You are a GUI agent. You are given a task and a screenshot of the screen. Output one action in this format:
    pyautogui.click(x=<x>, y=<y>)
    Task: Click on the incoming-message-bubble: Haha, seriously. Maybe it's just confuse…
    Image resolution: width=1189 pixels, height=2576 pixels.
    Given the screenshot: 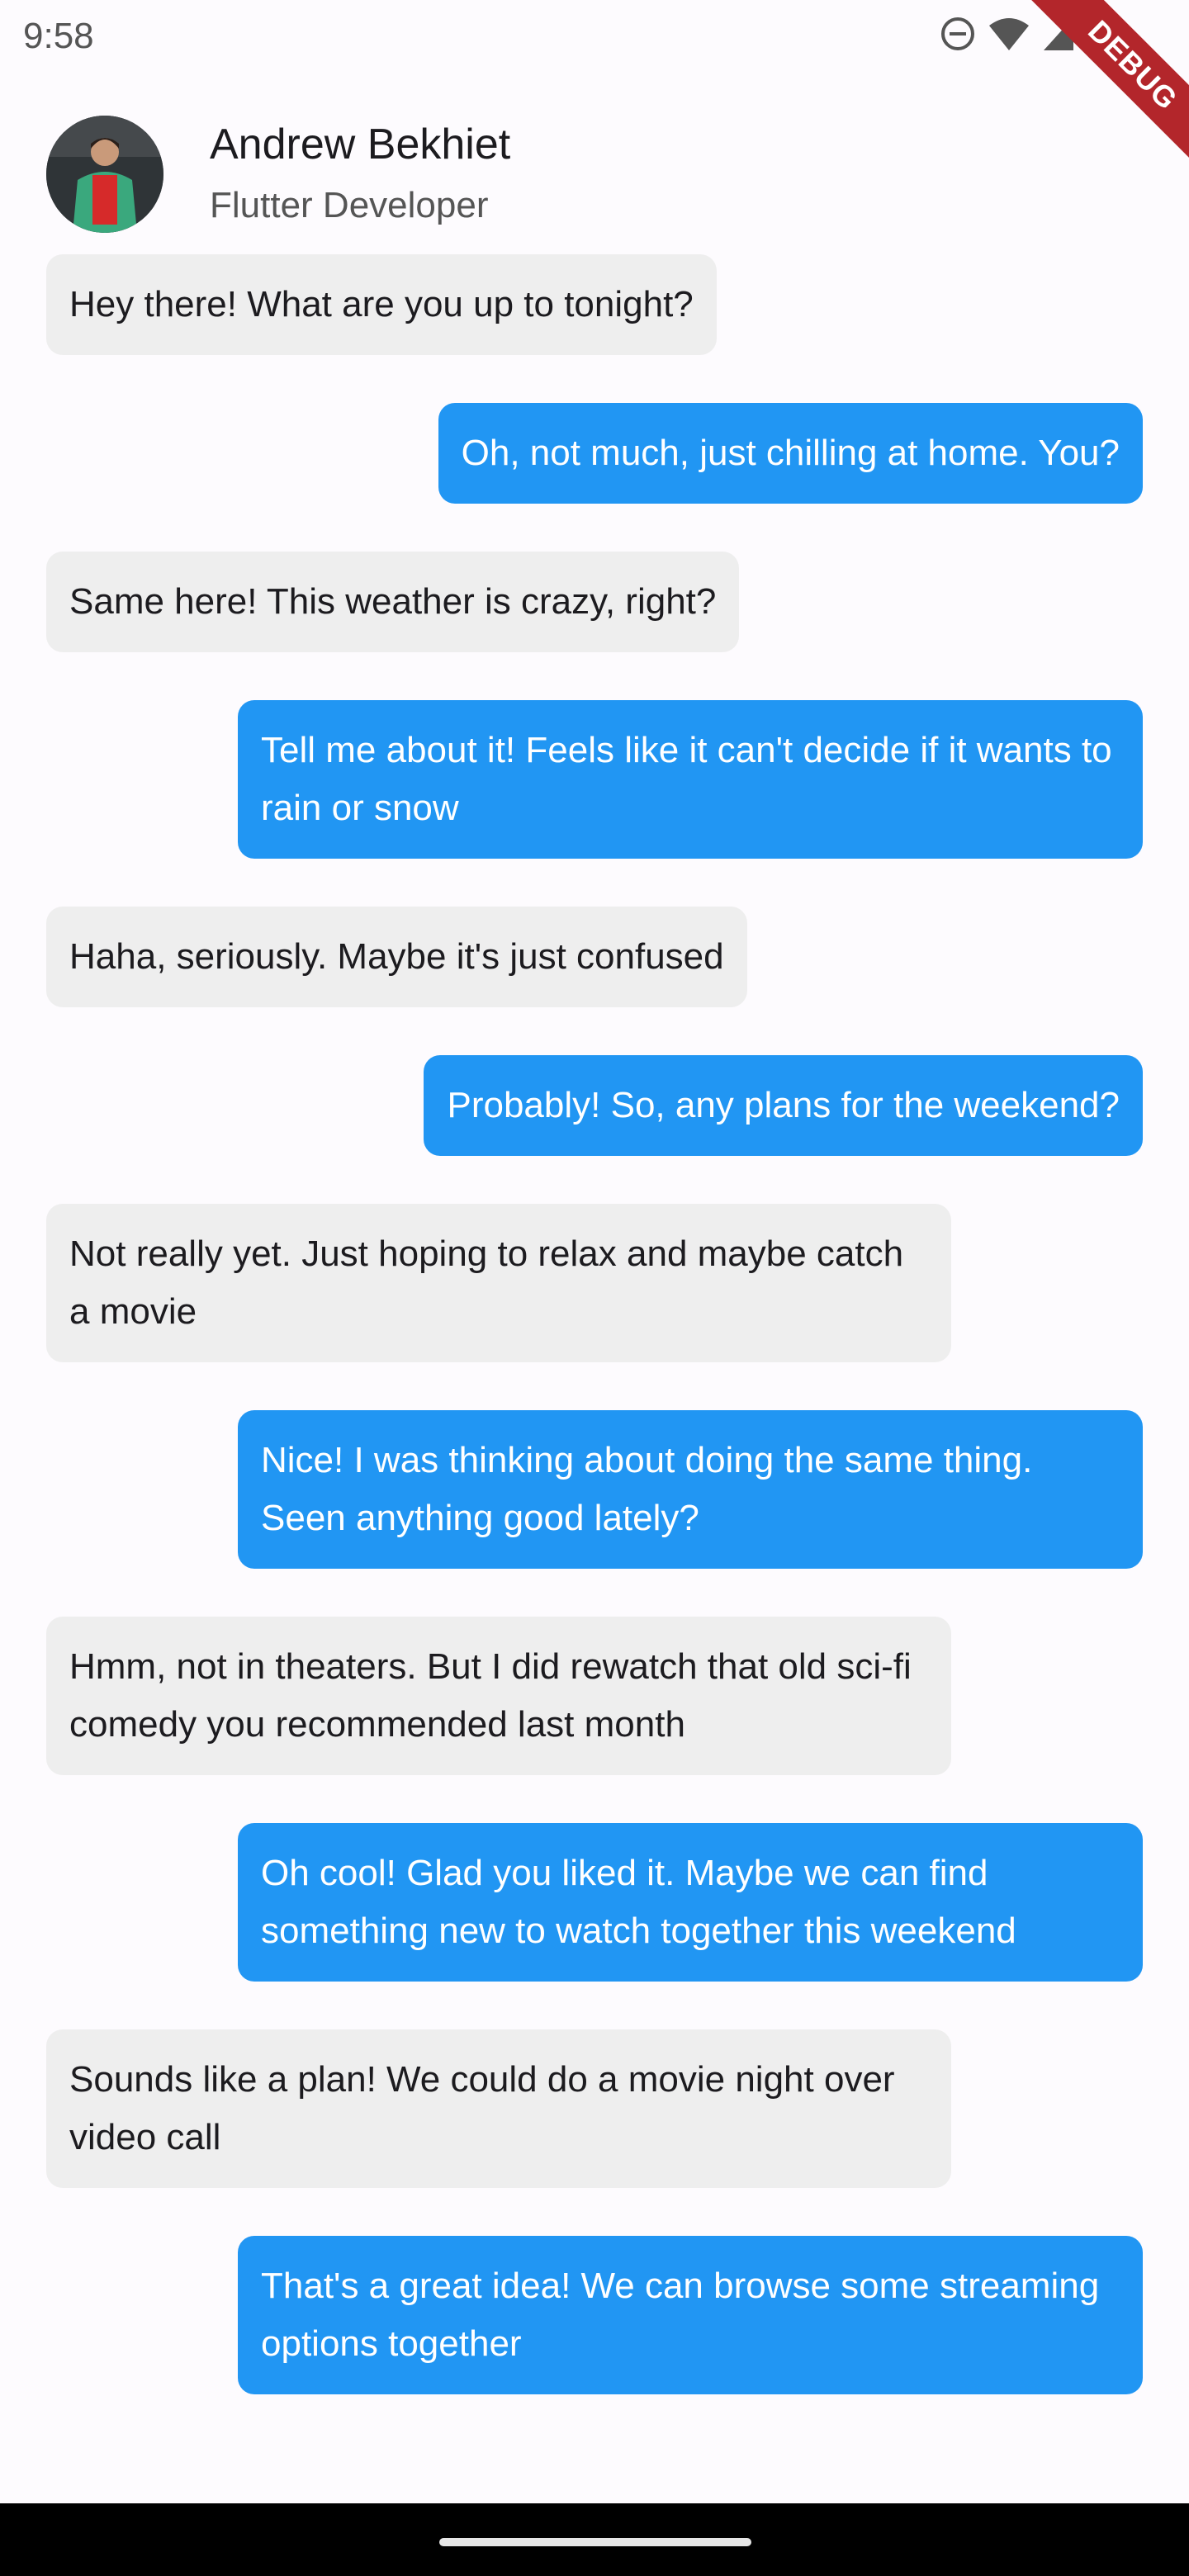 What is the action you would take?
    pyautogui.click(x=396, y=957)
    